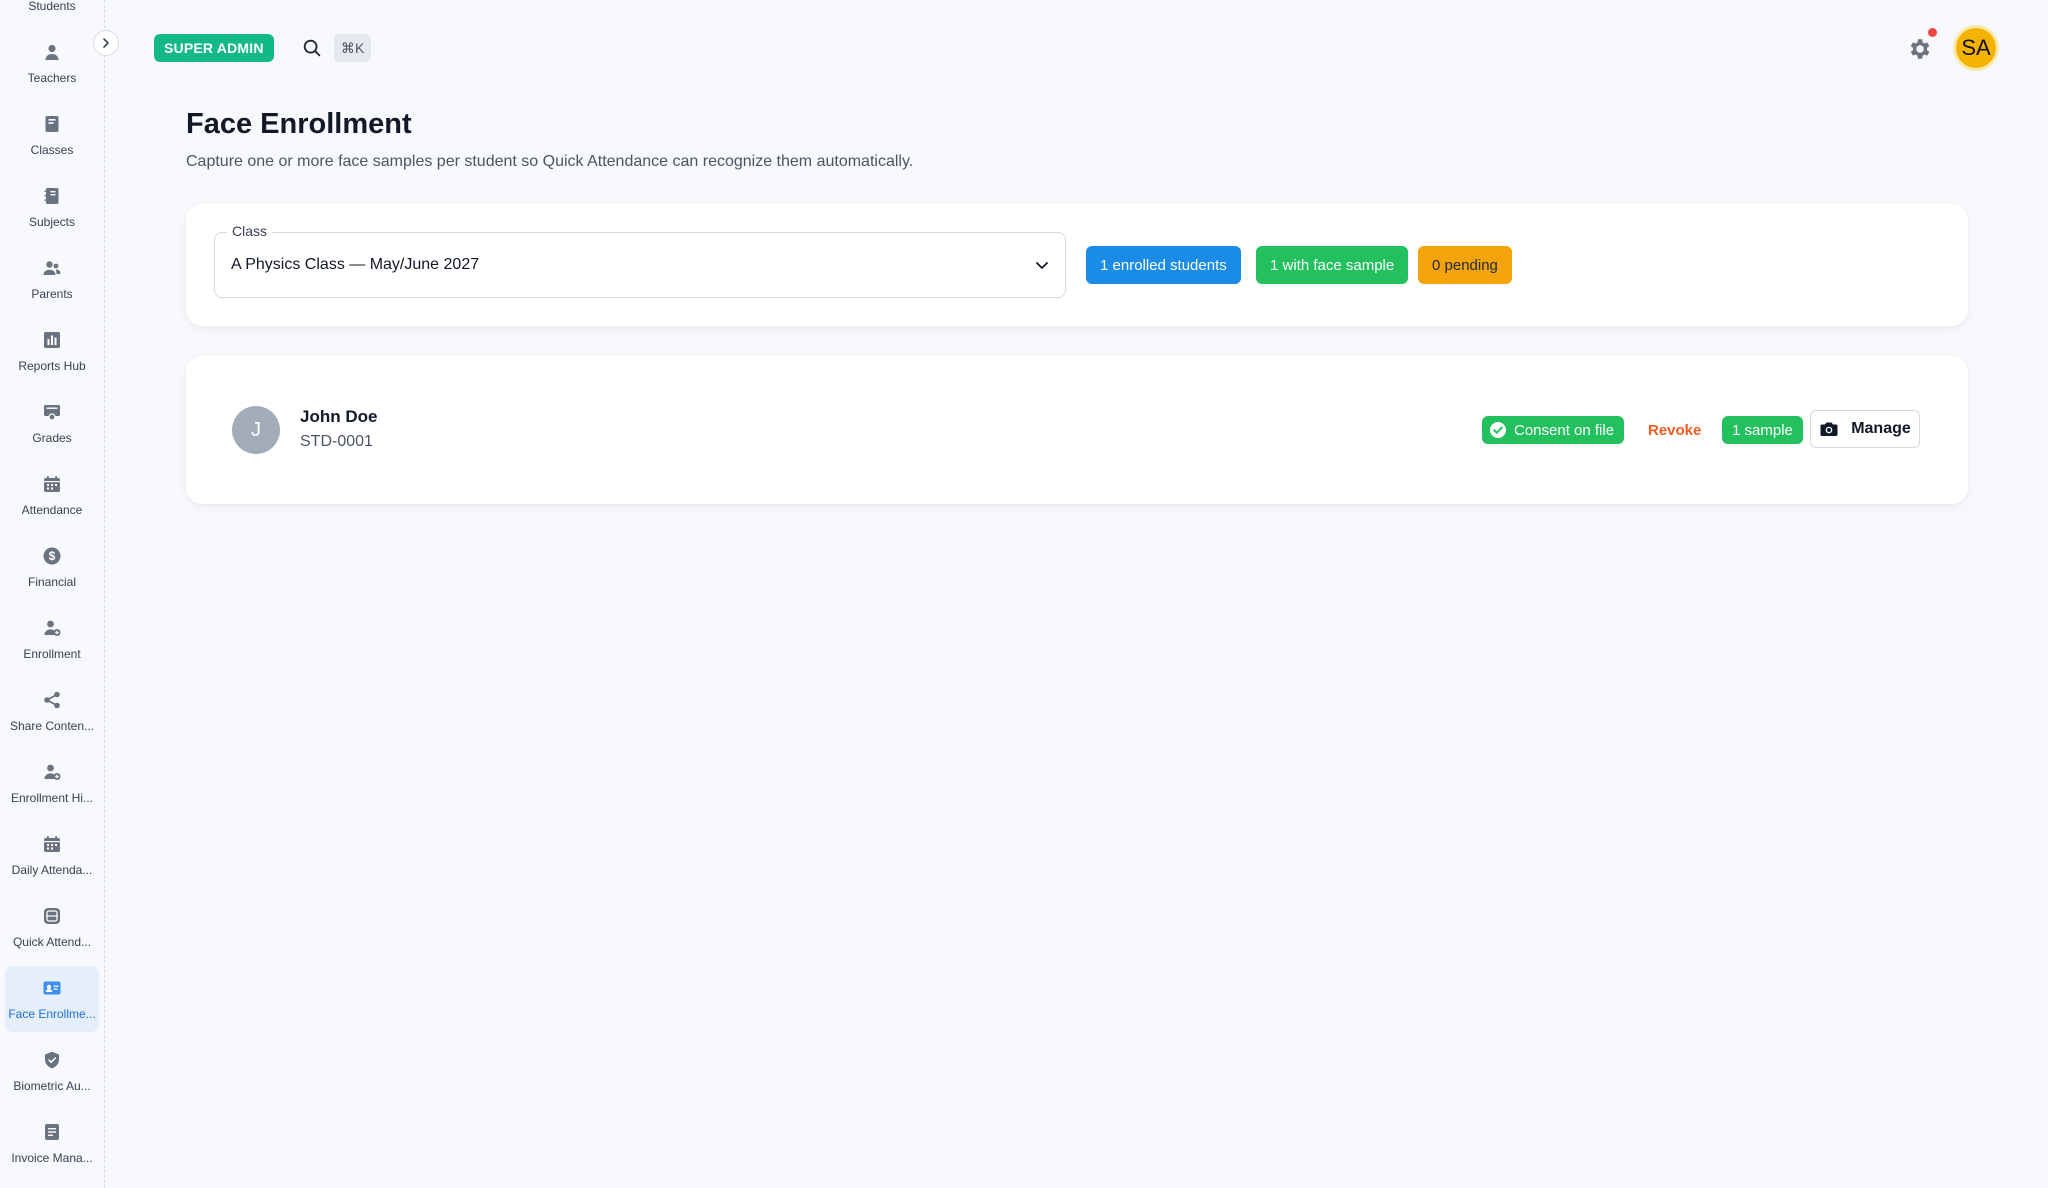  I want to click on manage-samples-button: Manage, so click(1865, 429).